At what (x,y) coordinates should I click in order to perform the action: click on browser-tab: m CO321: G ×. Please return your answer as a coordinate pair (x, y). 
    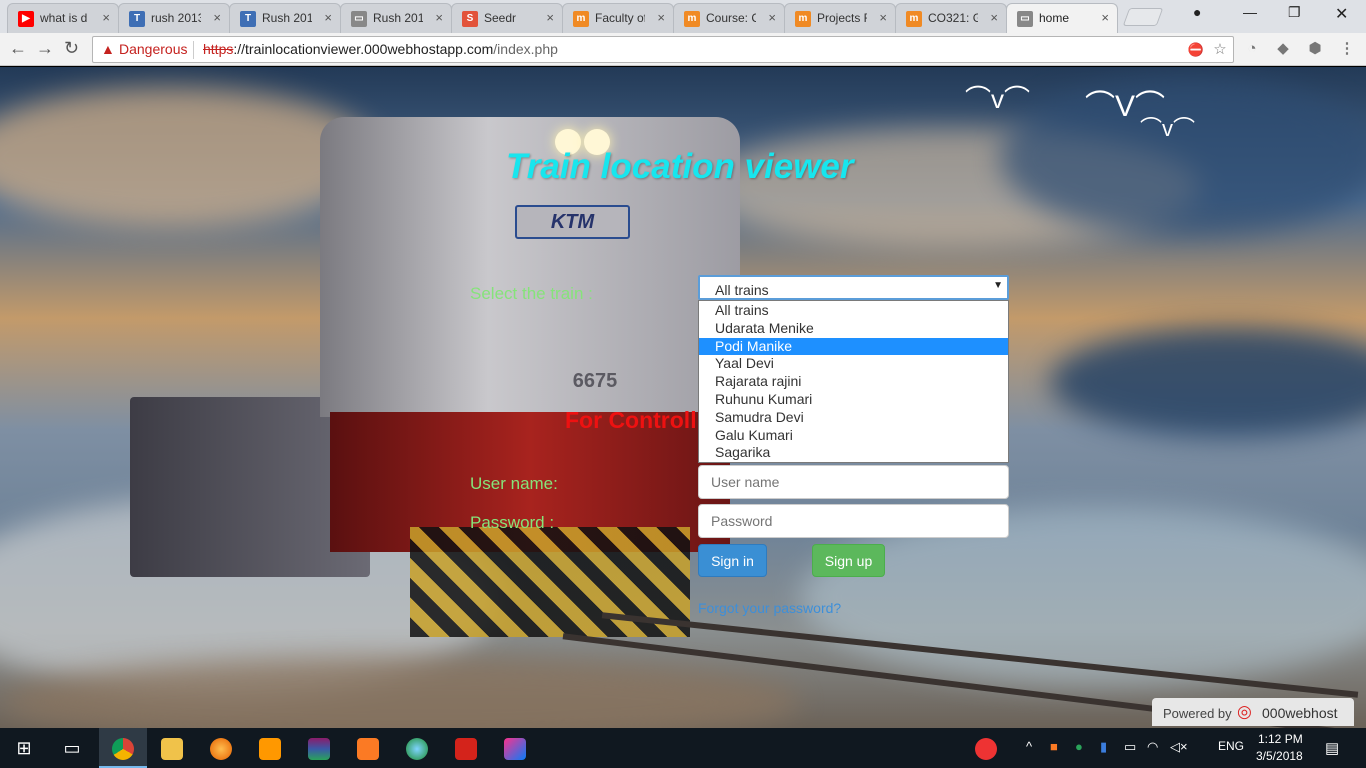
    Looking at the image, I should click on (951, 18).